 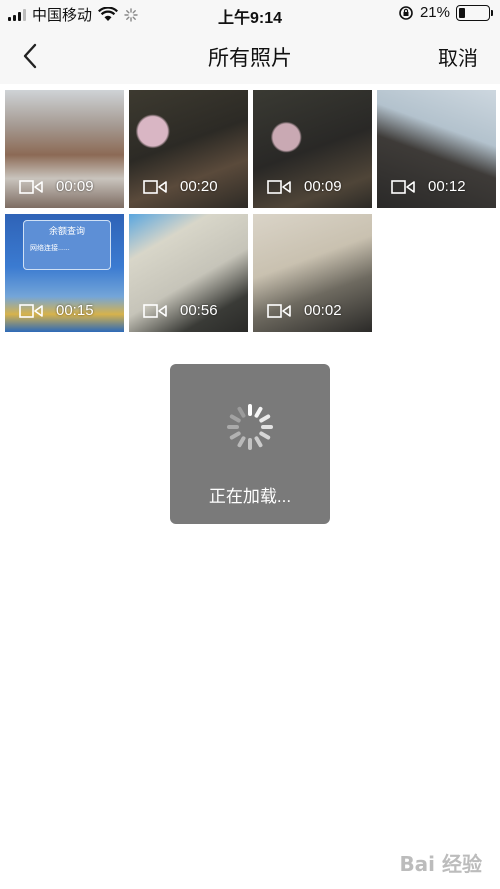 What do you see at coordinates (312, 273) in the screenshot?
I see `video-thumbnail: 00:02` at bounding box center [312, 273].